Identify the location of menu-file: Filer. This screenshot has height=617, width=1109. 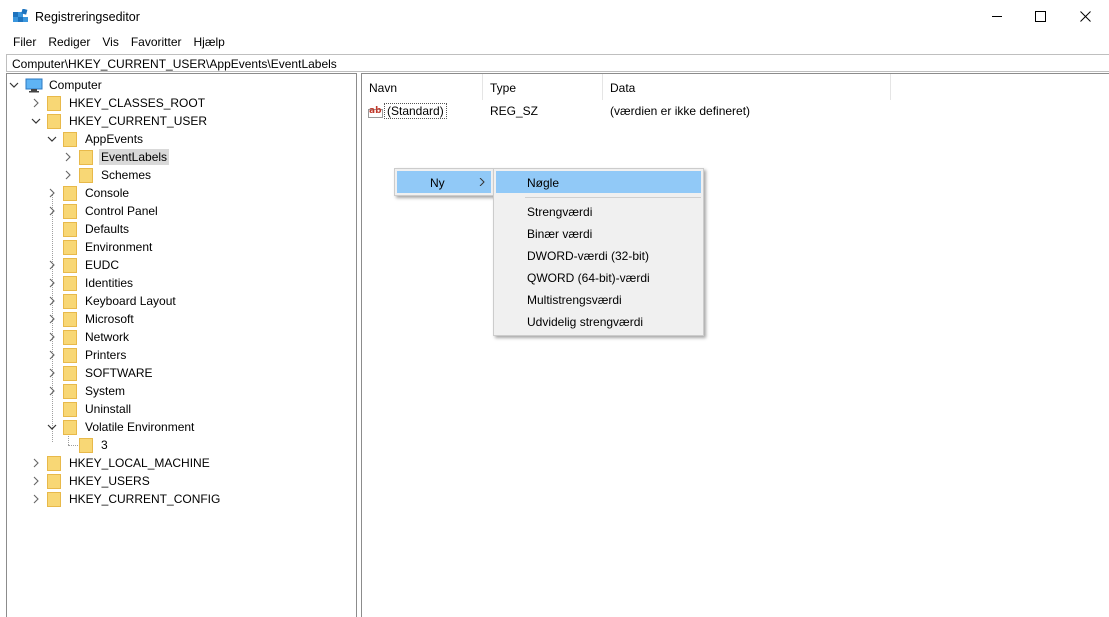
(24, 43).